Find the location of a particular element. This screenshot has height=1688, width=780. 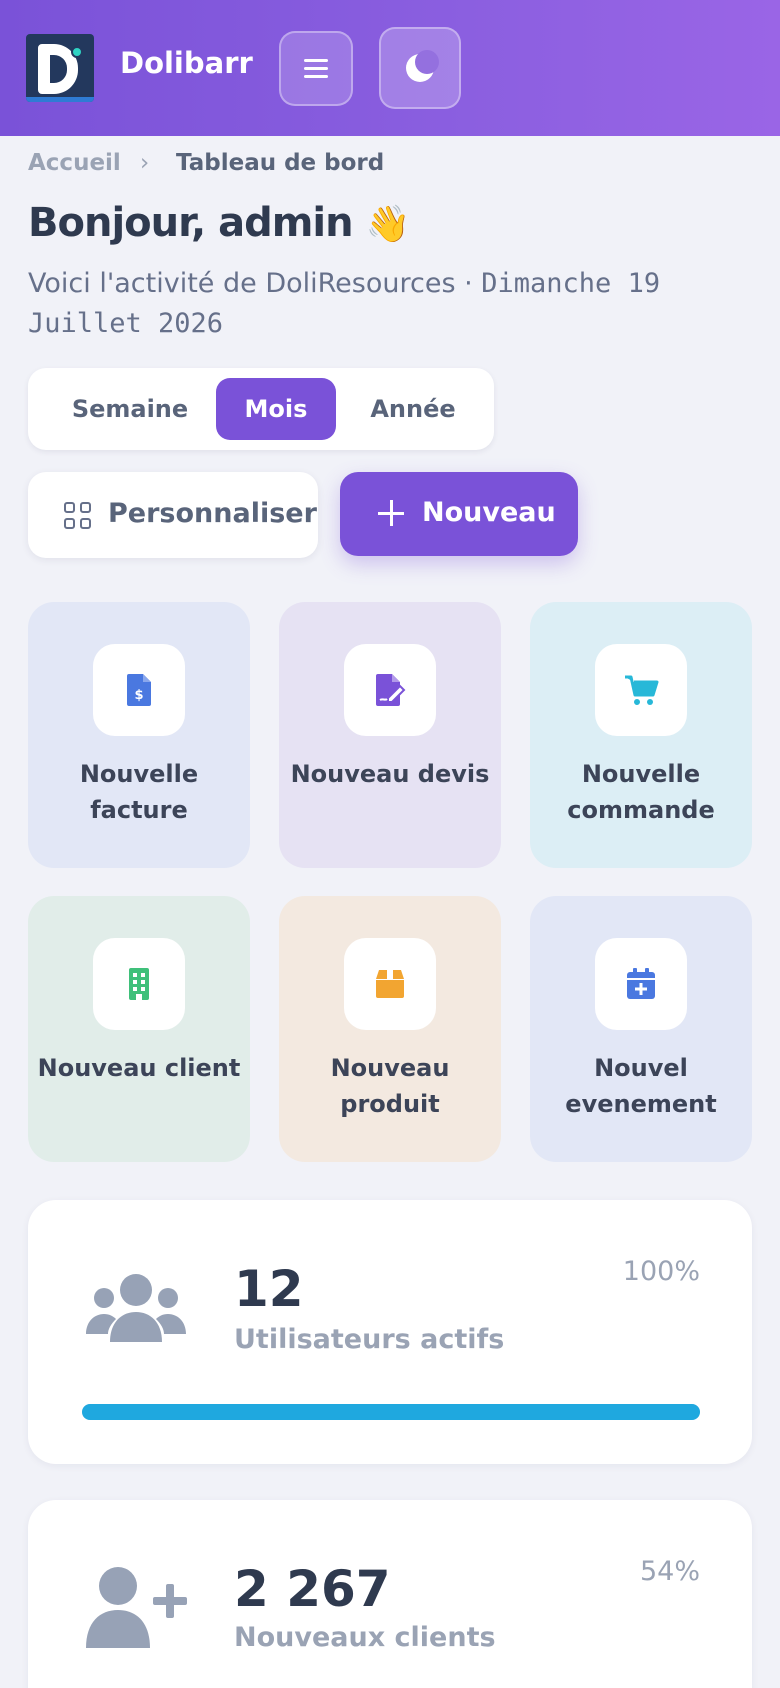

tile-label: Nouvel evenement is located at coordinates (641, 1086).